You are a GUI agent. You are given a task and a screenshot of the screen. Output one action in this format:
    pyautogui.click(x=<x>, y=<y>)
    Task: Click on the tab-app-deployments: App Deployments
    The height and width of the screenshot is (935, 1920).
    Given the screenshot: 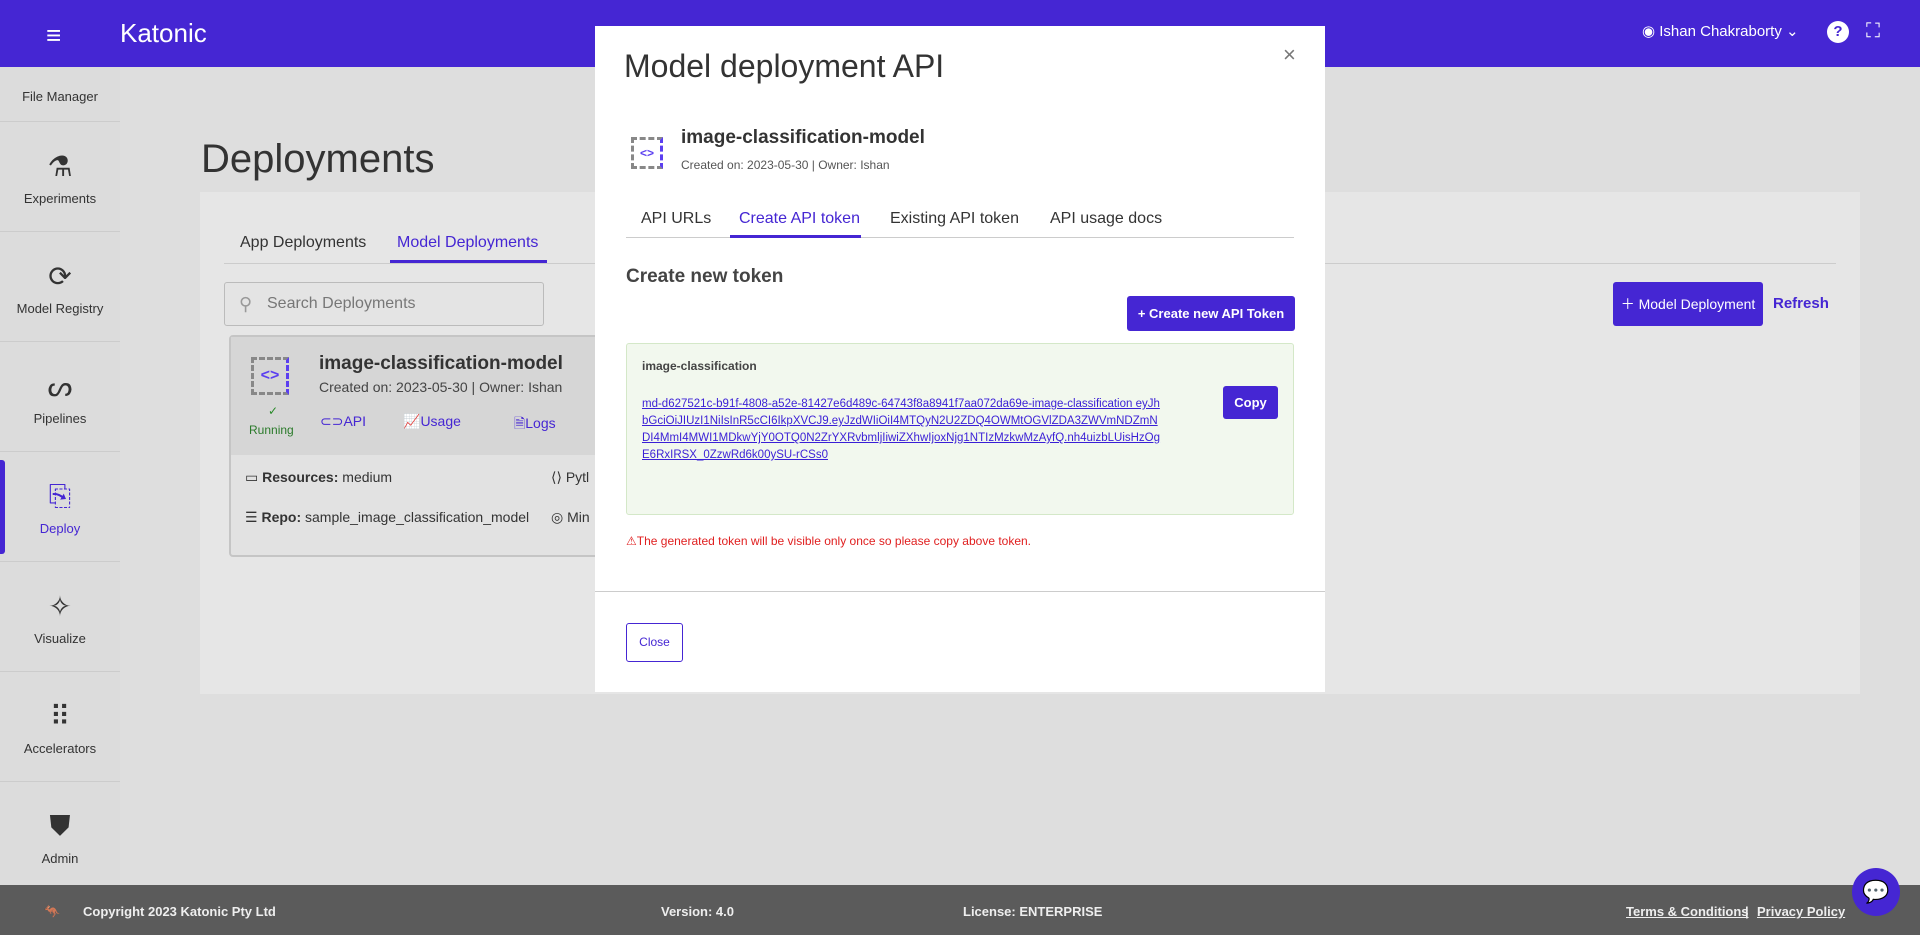 What is the action you would take?
    pyautogui.click(x=303, y=243)
    